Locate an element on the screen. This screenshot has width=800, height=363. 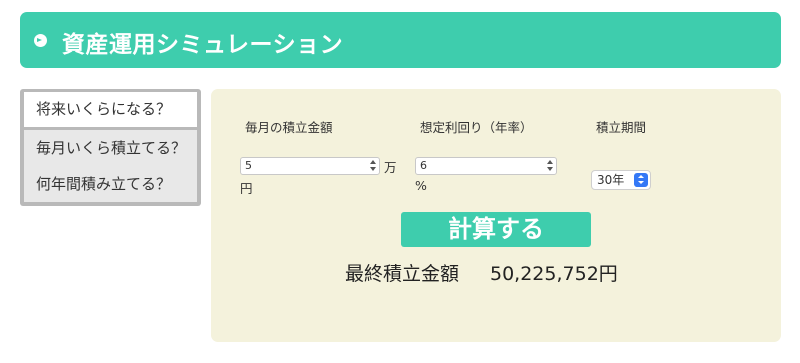
mode-tabs: 将来いくらになる？ 毎月いくら積立てる？ 何年間積み立てる？ is located at coordinates (110, 147).